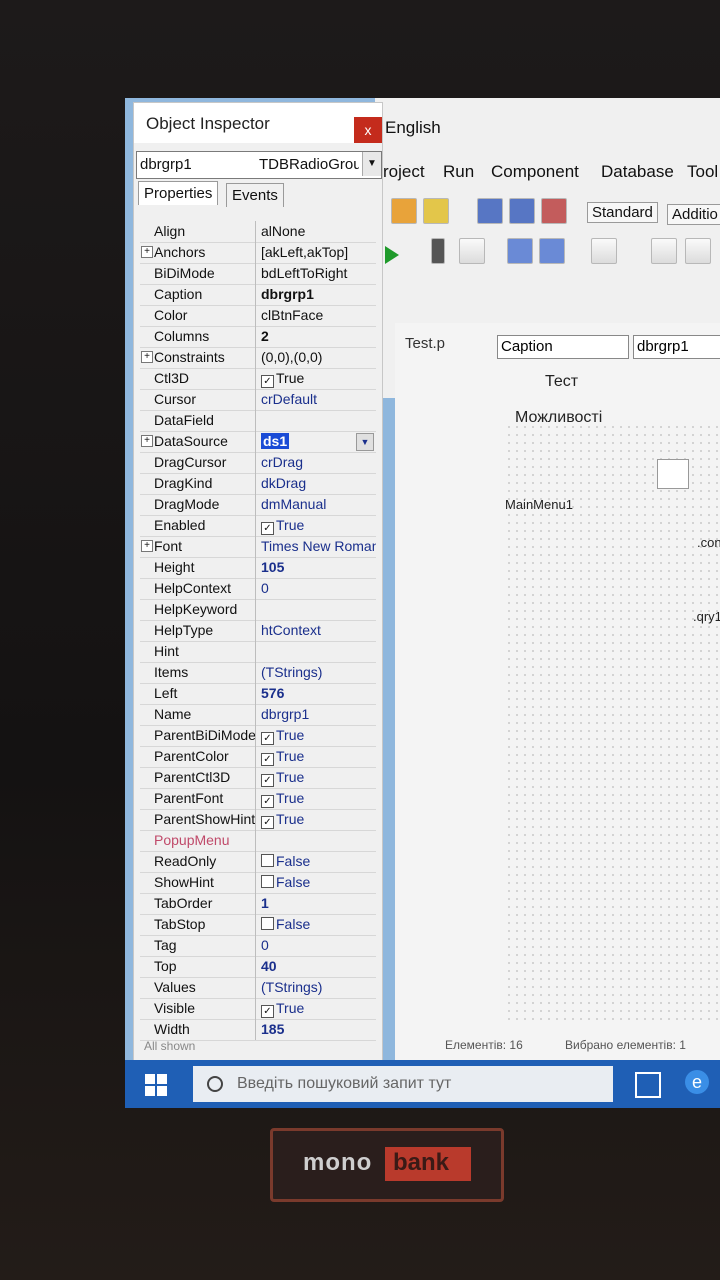 Image resolution: width=720 pixels, height=1280 pixels. What do you see at coordinates (520, 251) in the screenshot?
I see `step-icon` at bounding box center [520, 251].